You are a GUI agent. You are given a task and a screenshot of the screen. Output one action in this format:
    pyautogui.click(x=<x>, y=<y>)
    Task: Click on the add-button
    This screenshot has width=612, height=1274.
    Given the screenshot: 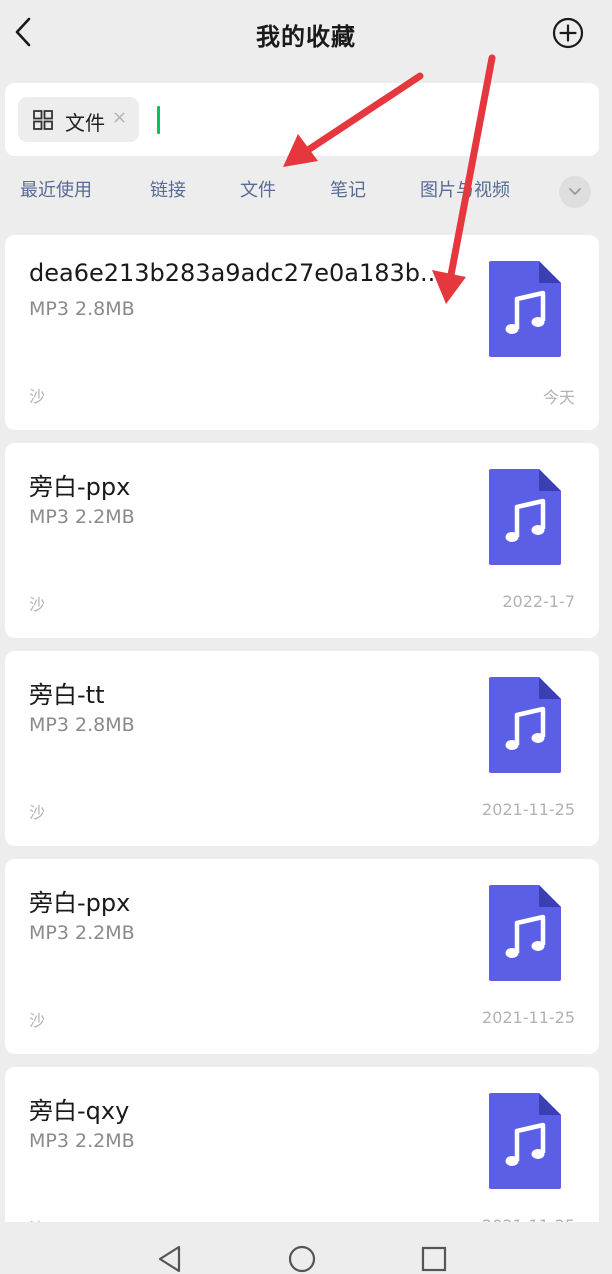 What is the action you would take?
    pyautogui.click(x=568, y=33)
    